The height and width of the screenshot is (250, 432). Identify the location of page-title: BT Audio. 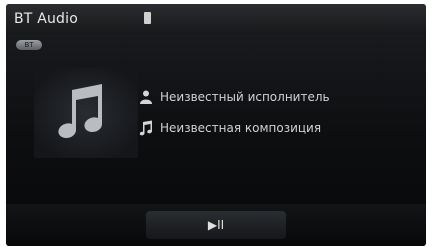
(46, 19).